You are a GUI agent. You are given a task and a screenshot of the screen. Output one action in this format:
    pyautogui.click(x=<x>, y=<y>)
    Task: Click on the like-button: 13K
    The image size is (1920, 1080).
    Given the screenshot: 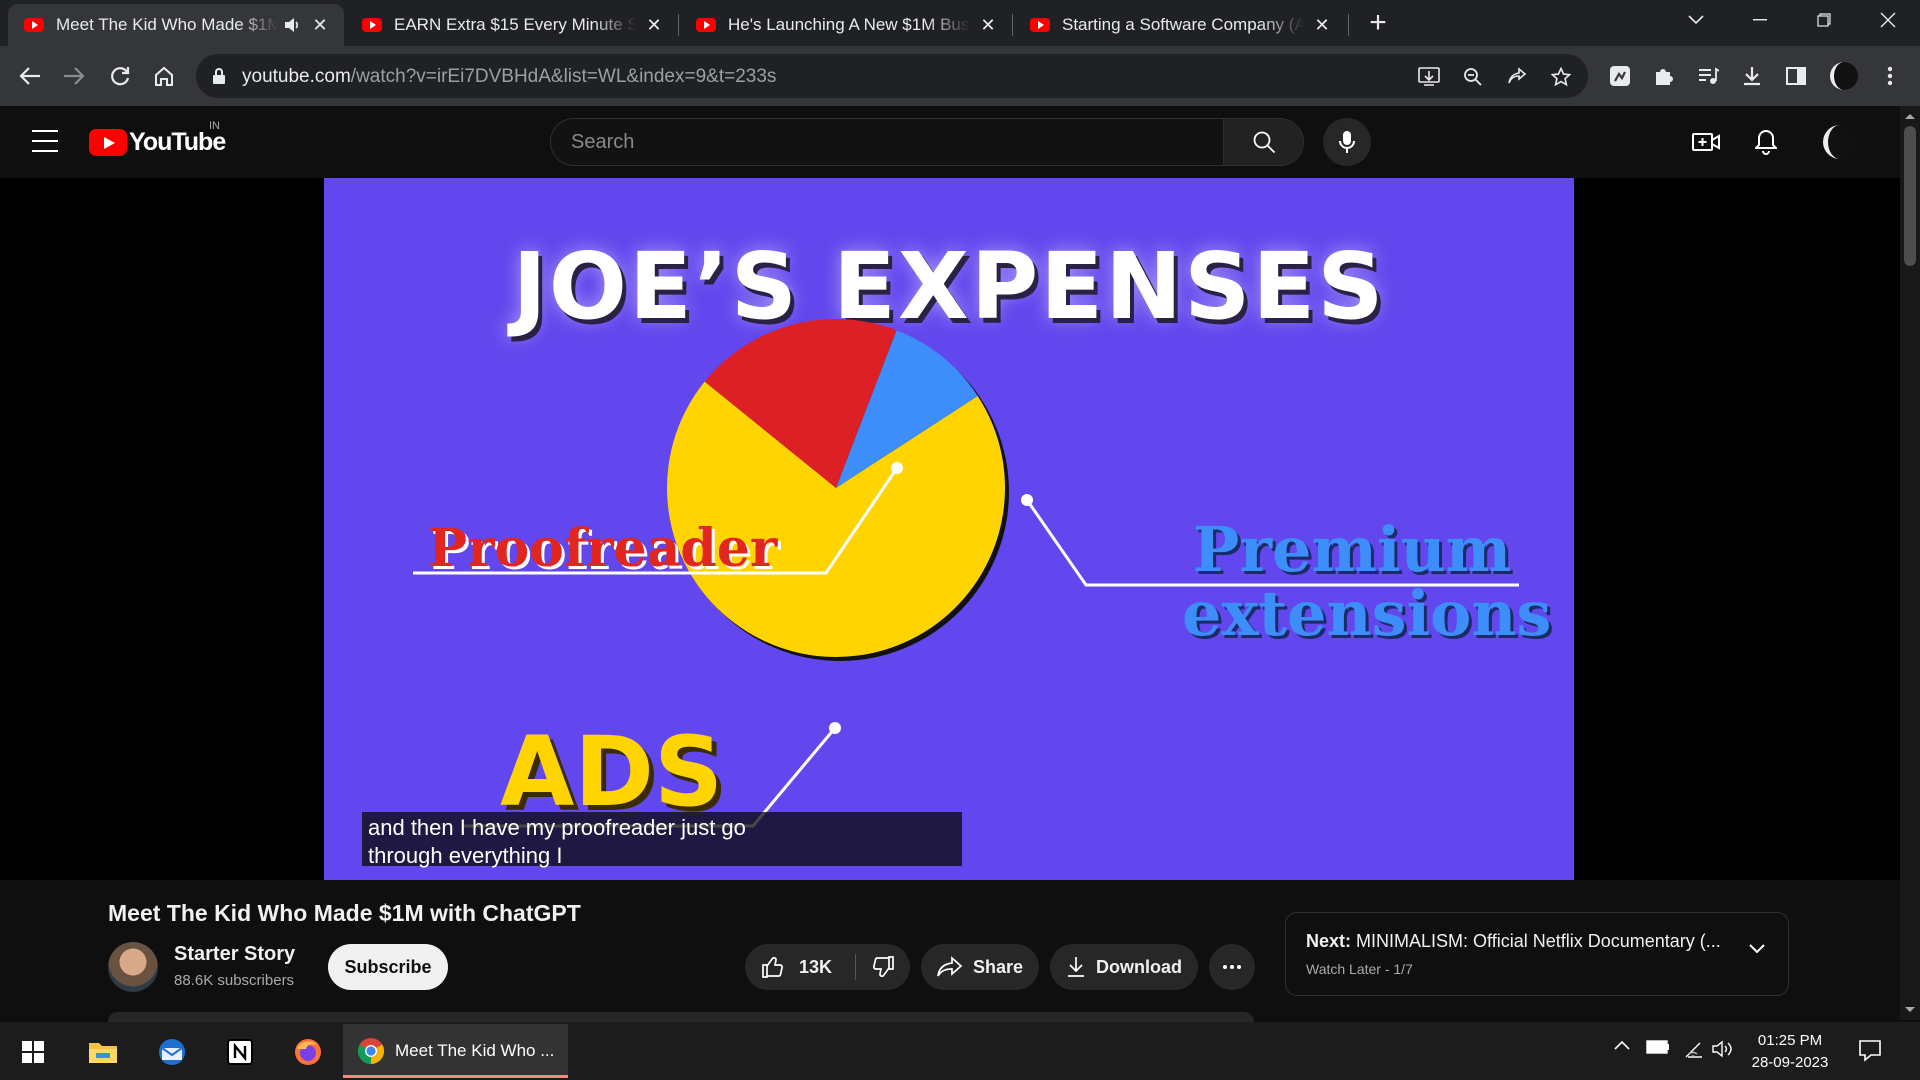 What is the action you would take?
    pyautogui.click(x=800, y=967)
    